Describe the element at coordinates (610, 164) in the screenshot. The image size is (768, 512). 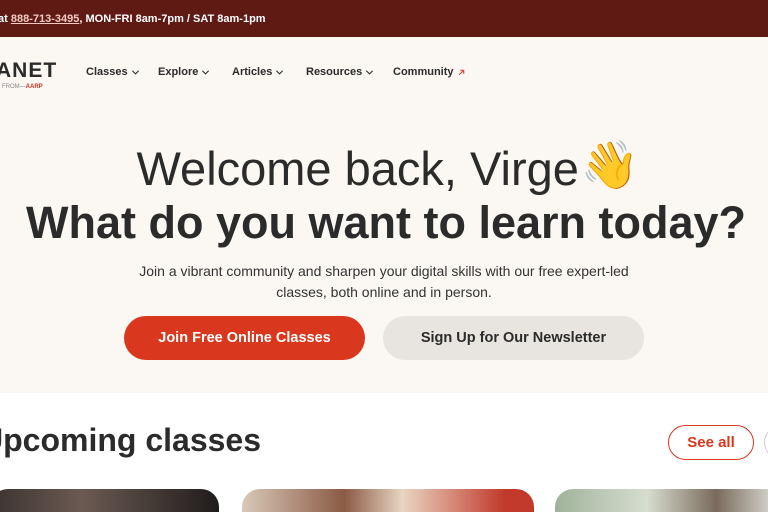
I see `waving-hand-icon: 👋` at that location.